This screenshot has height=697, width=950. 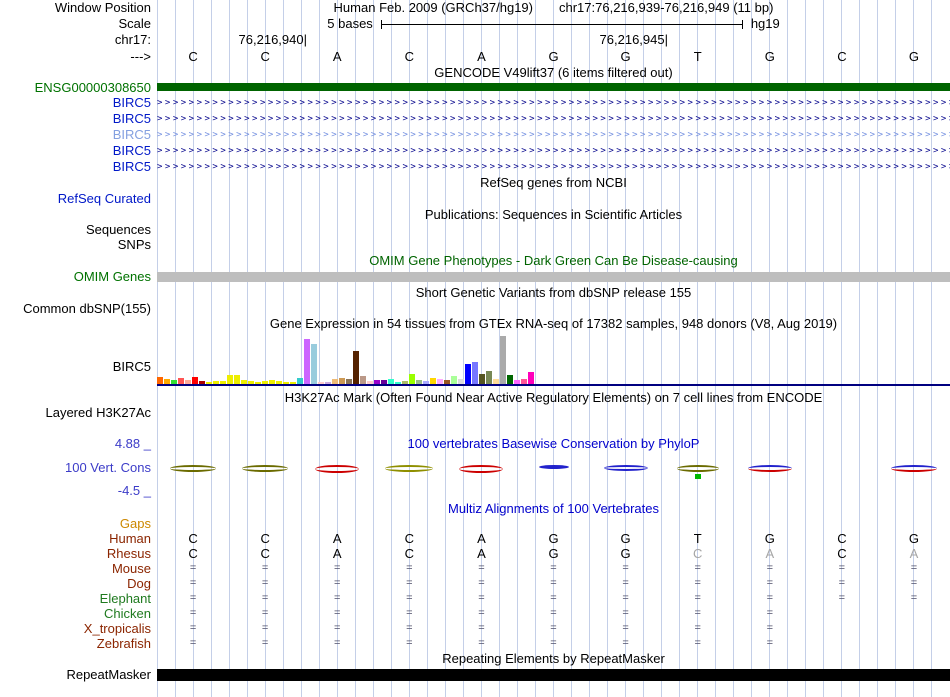 I want to click on species-label: Mouse, so click(x=78, y=568).